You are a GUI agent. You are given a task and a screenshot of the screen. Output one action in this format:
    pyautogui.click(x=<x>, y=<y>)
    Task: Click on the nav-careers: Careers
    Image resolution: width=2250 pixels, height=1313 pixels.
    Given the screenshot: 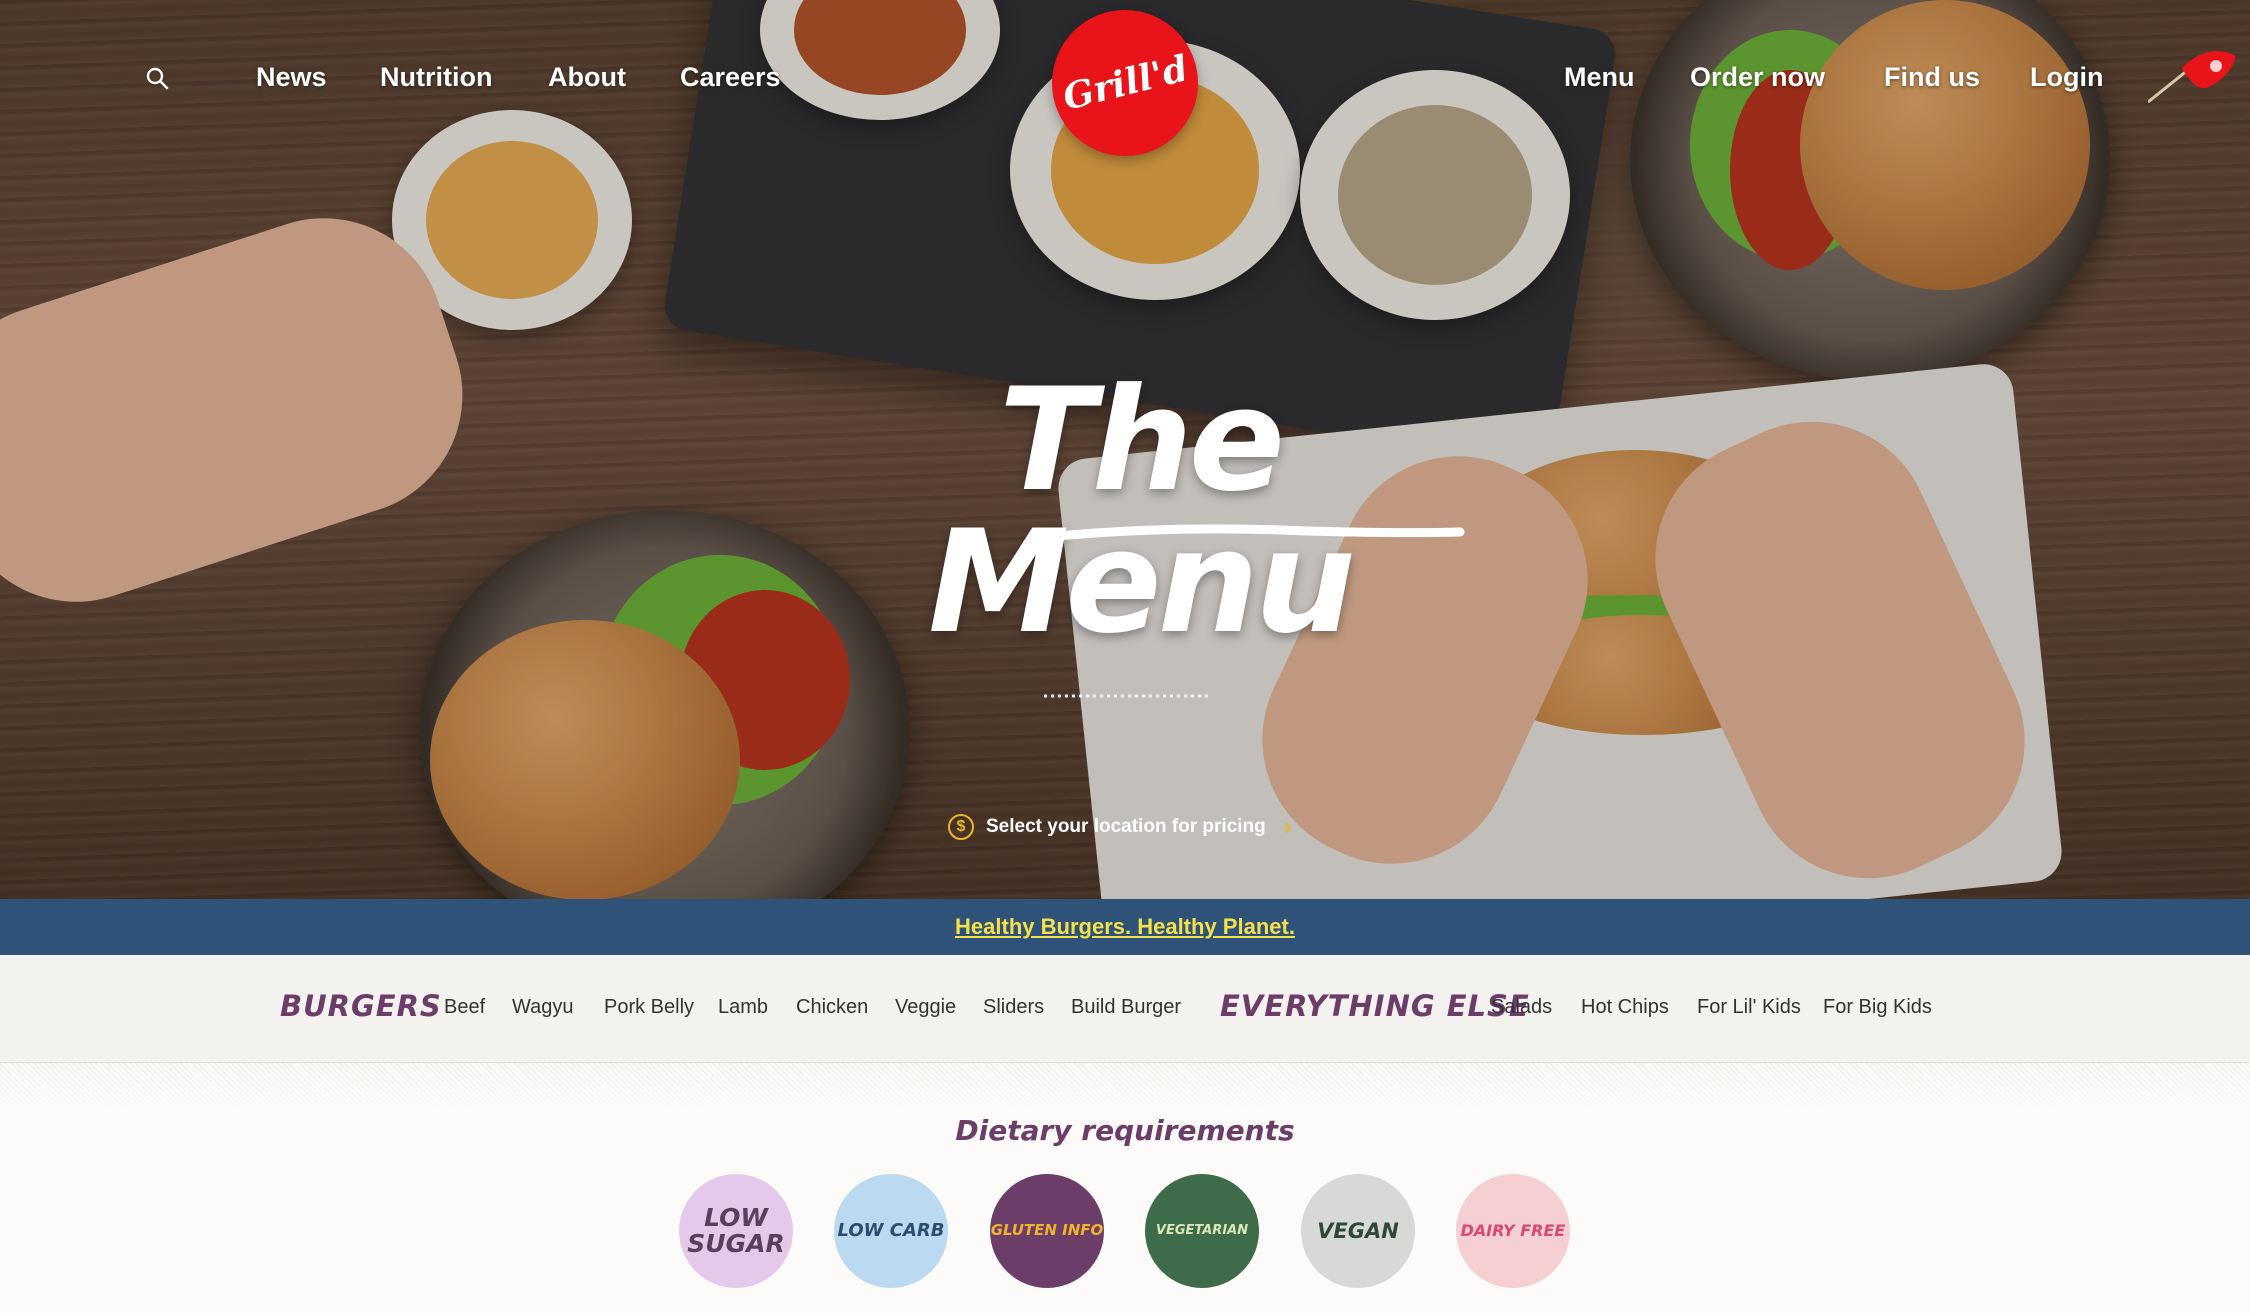 What is the action you would take?
    pyautogui.click(x=730, y=77)
    